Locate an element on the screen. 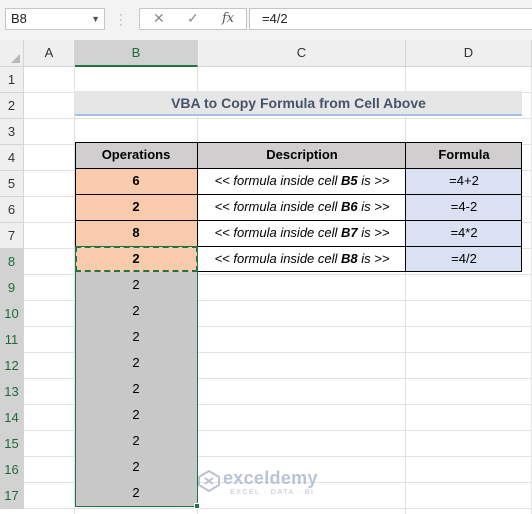  row-header-11: 11 is located at coordinates (12, 340).